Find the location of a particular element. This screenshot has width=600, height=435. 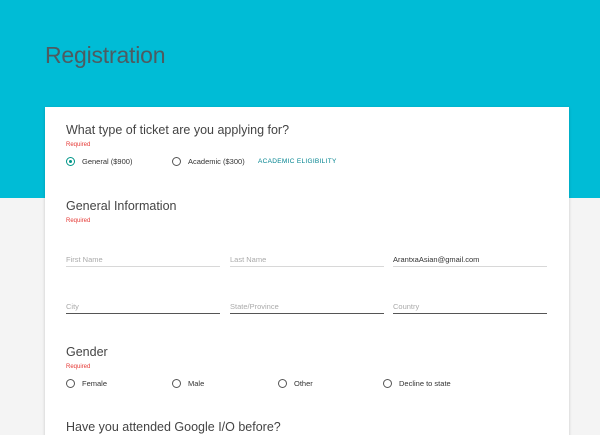

academic-eligibility-link: ACADEMIC ELIGIBILITY is located at coordinates (297, 161).